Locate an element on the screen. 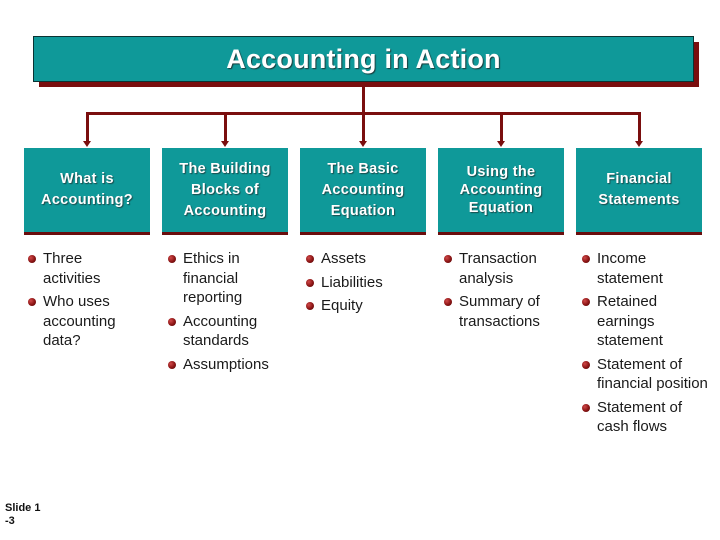 This screenshot has height=540, width=720. list-item: Three activities is located at coordinates (78, 268).